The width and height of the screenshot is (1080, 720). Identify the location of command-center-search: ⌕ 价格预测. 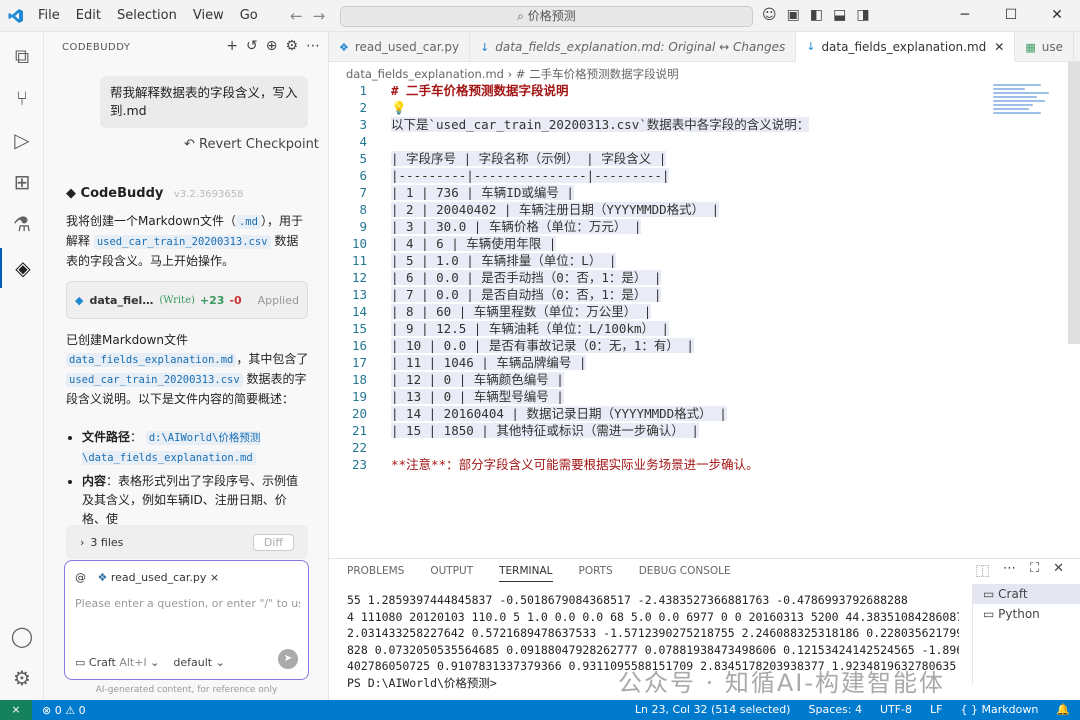
(546, 16).